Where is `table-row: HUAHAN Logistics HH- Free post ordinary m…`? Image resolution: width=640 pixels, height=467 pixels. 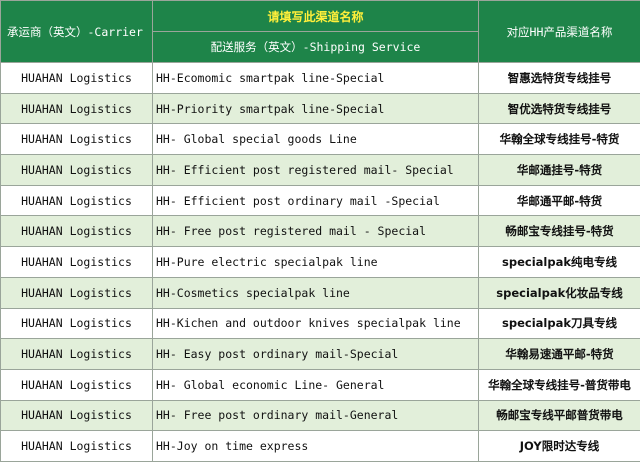 table-row: HUAHAN Logistics HH- Free post ordinary m… is located at coordinates (320, 415).